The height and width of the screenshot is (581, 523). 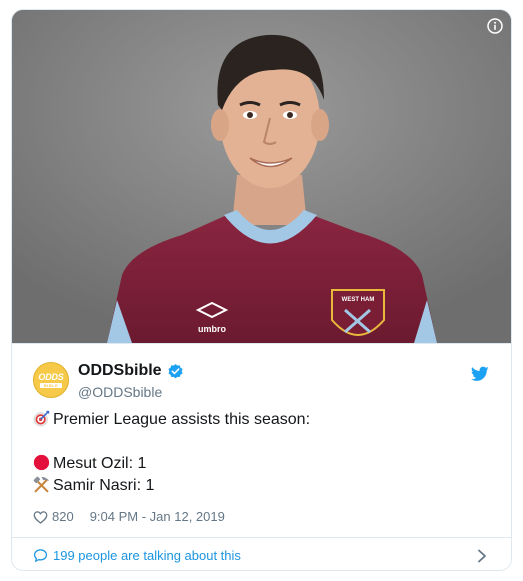 What do you see at coordinates (147, 555) in the screenshot?
I see `talking-about-text: 199 people are talking about this` at bounding box center [147, 555].